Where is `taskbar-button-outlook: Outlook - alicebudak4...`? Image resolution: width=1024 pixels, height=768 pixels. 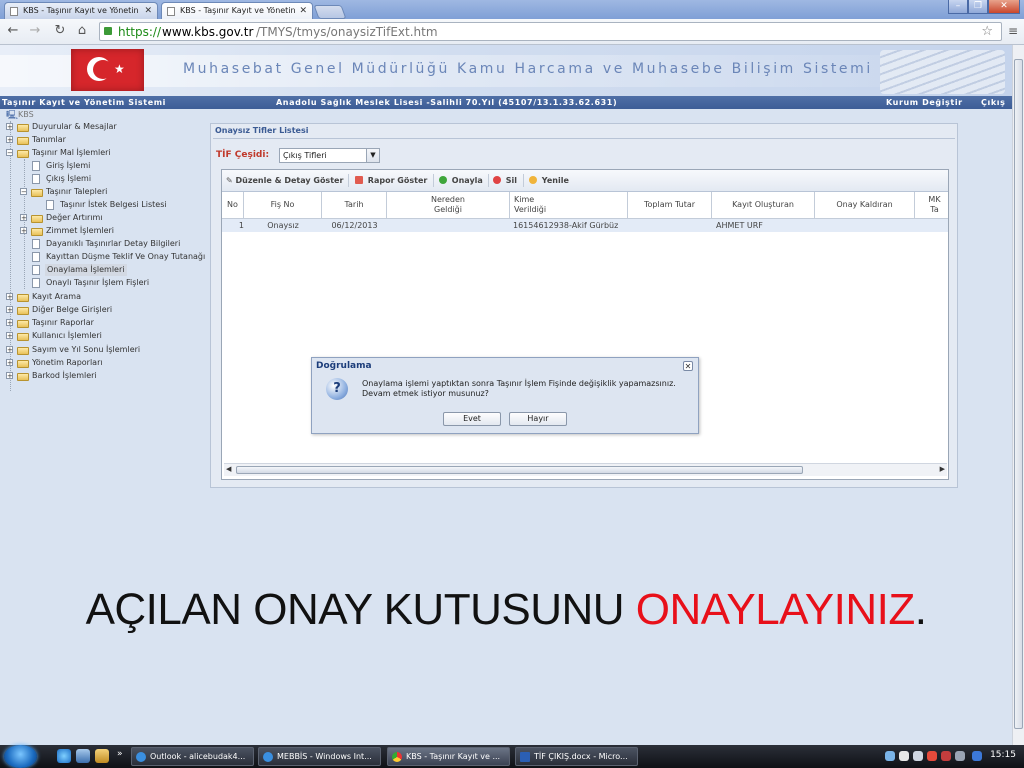
taskbar-button-outlook: Outlook - alicebudak4... is located at coordinates (192, 756).